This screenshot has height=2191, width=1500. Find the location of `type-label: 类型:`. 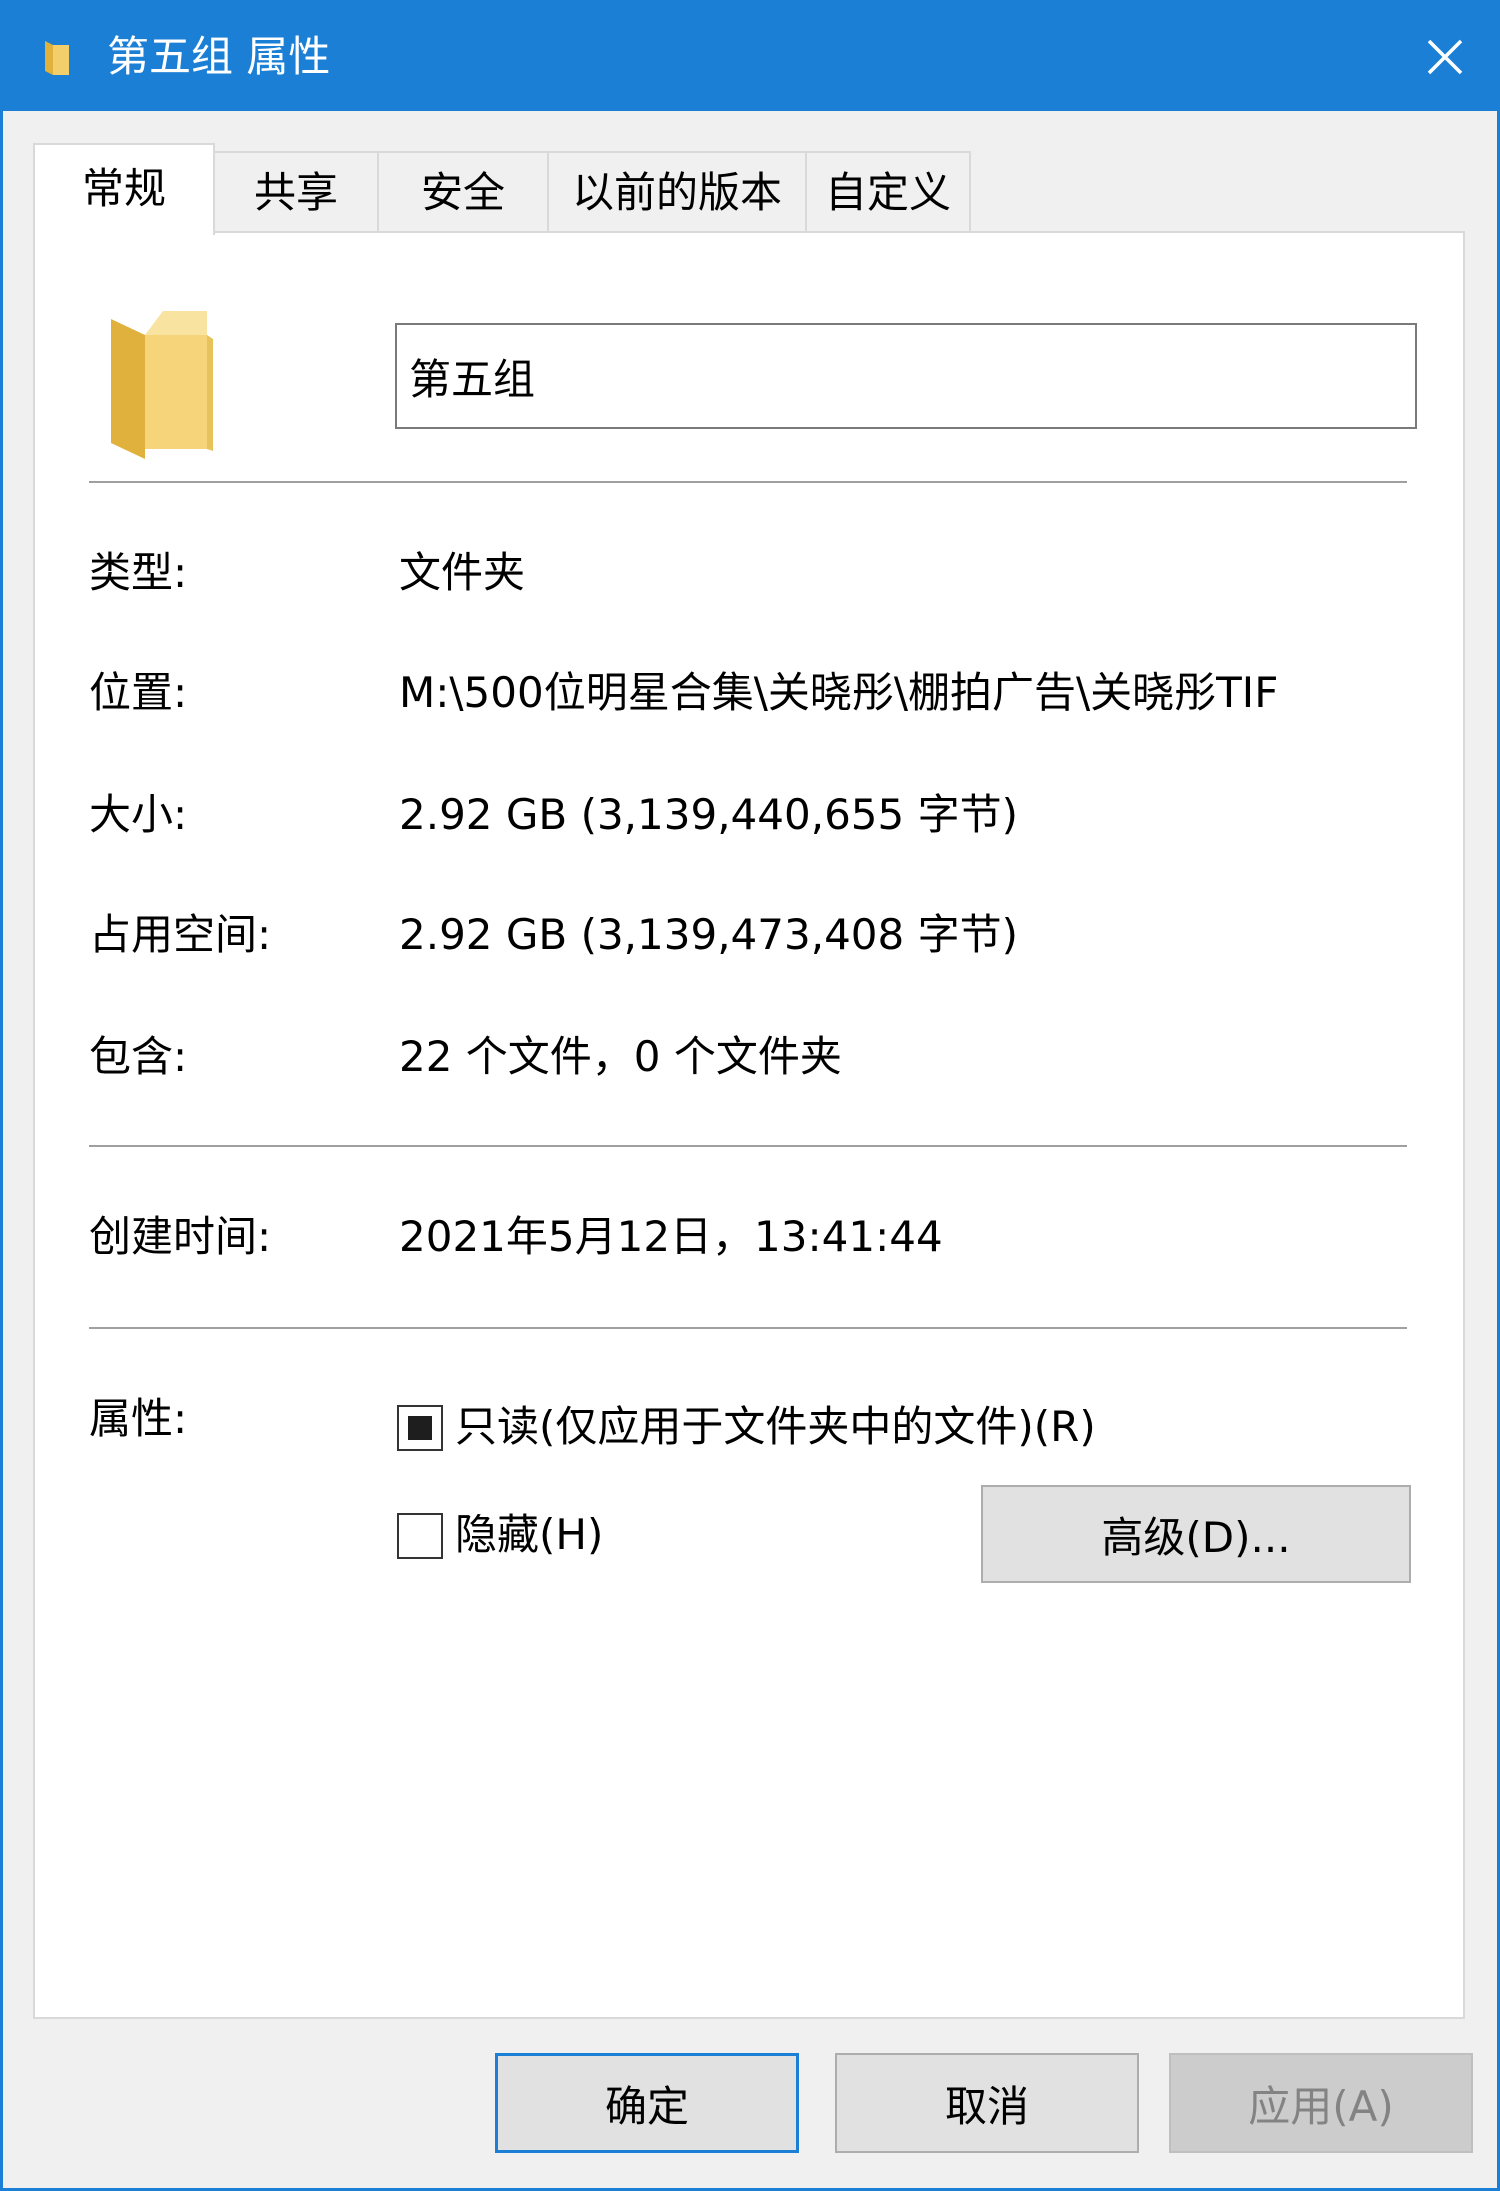

type-label: 类型: is located at coordinates (138, 572).